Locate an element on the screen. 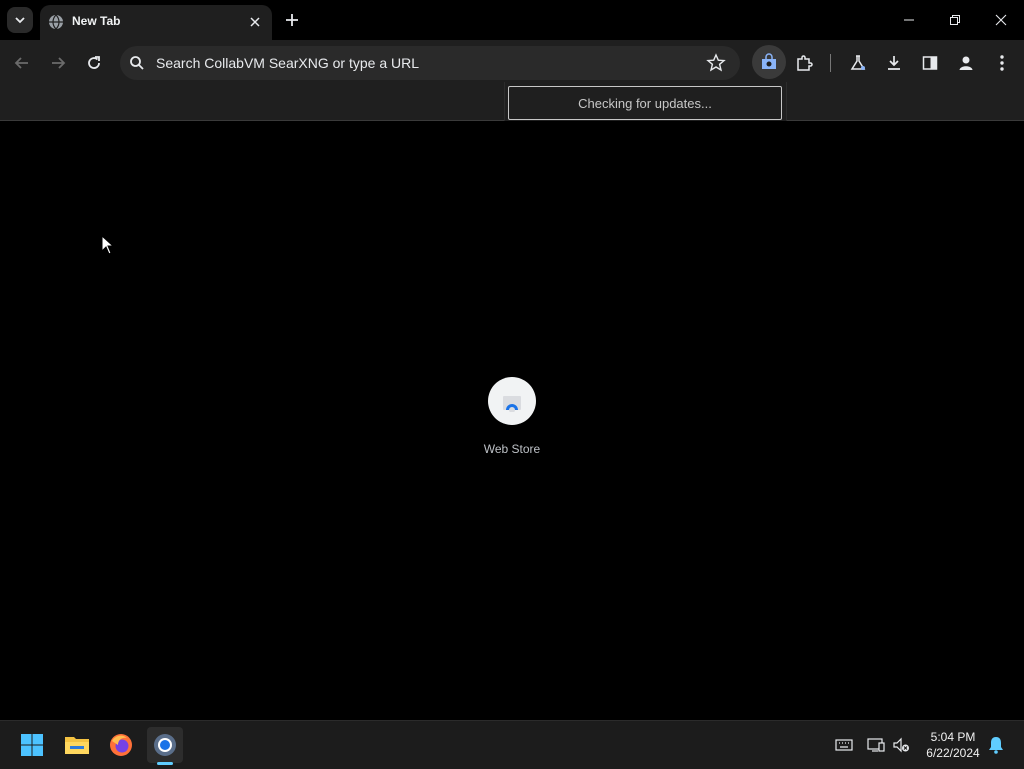  flask-icon is located at coordinates (858, 62).